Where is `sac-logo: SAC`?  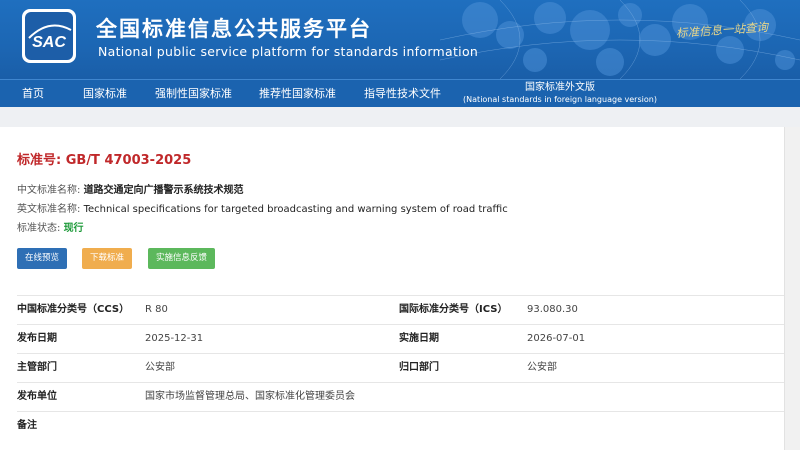 sac-logo: SAC is located at coordinates (49, 36).